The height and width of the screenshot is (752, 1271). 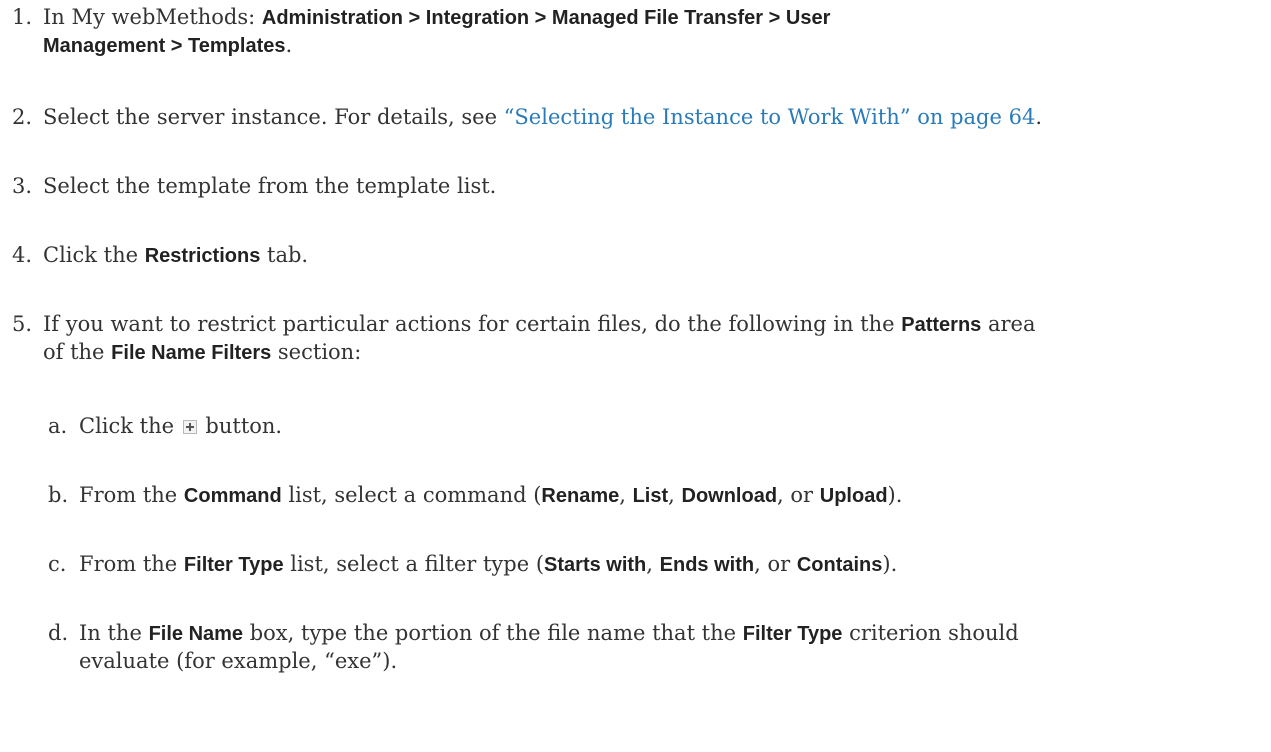 What do you see at coordinates (191, 353) in the screenshot?
I see `section-name: File Name Filters` at bounding box center [191, 353].